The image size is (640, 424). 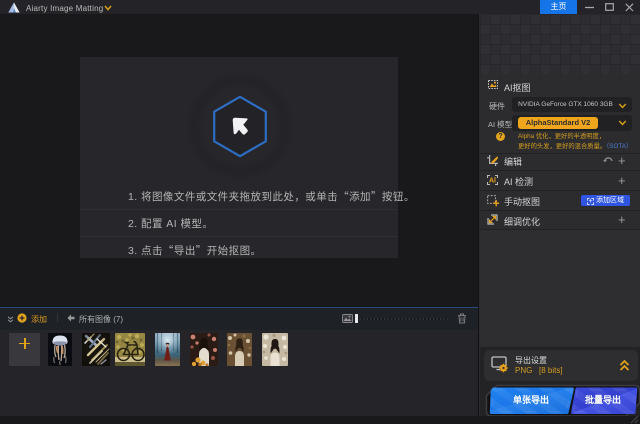 What do you see at coordinates (492, 181) in the screenshot?
I see `svg-text: Al` at bounding box center [492, 181].